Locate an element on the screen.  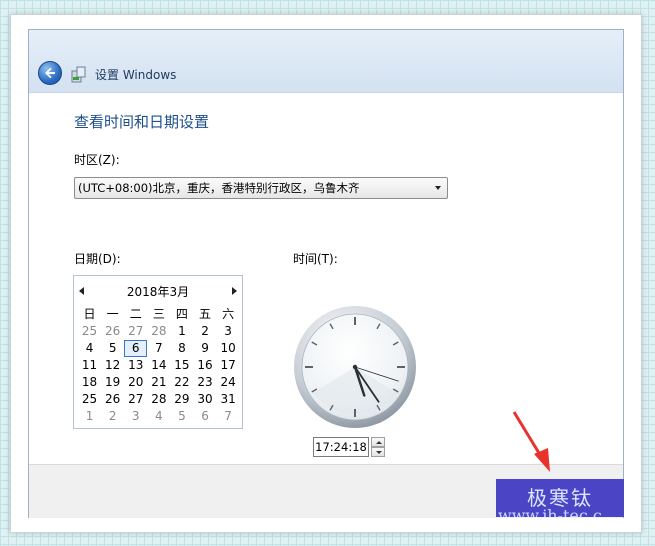
calendar-weekday-row: 日一二三四五六 is located at coordinates (159, 314).